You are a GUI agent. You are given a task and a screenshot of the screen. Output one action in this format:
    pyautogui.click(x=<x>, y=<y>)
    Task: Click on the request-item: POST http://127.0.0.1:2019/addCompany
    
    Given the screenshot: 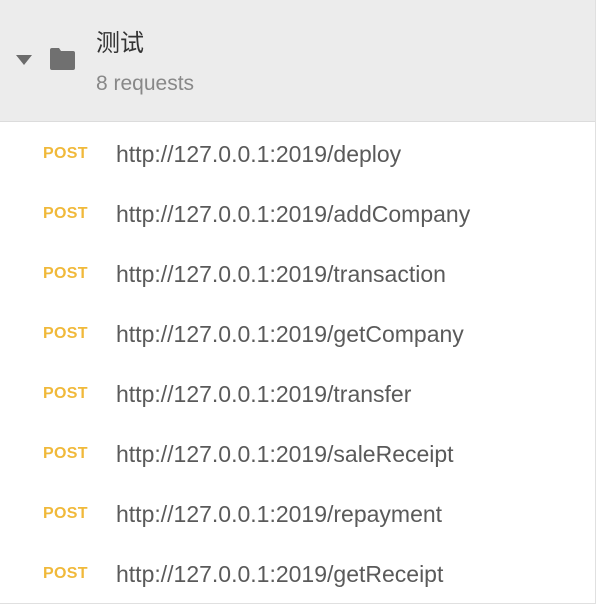 What is the action you would take?
    pyautogui.click(x=297, y=214)
    